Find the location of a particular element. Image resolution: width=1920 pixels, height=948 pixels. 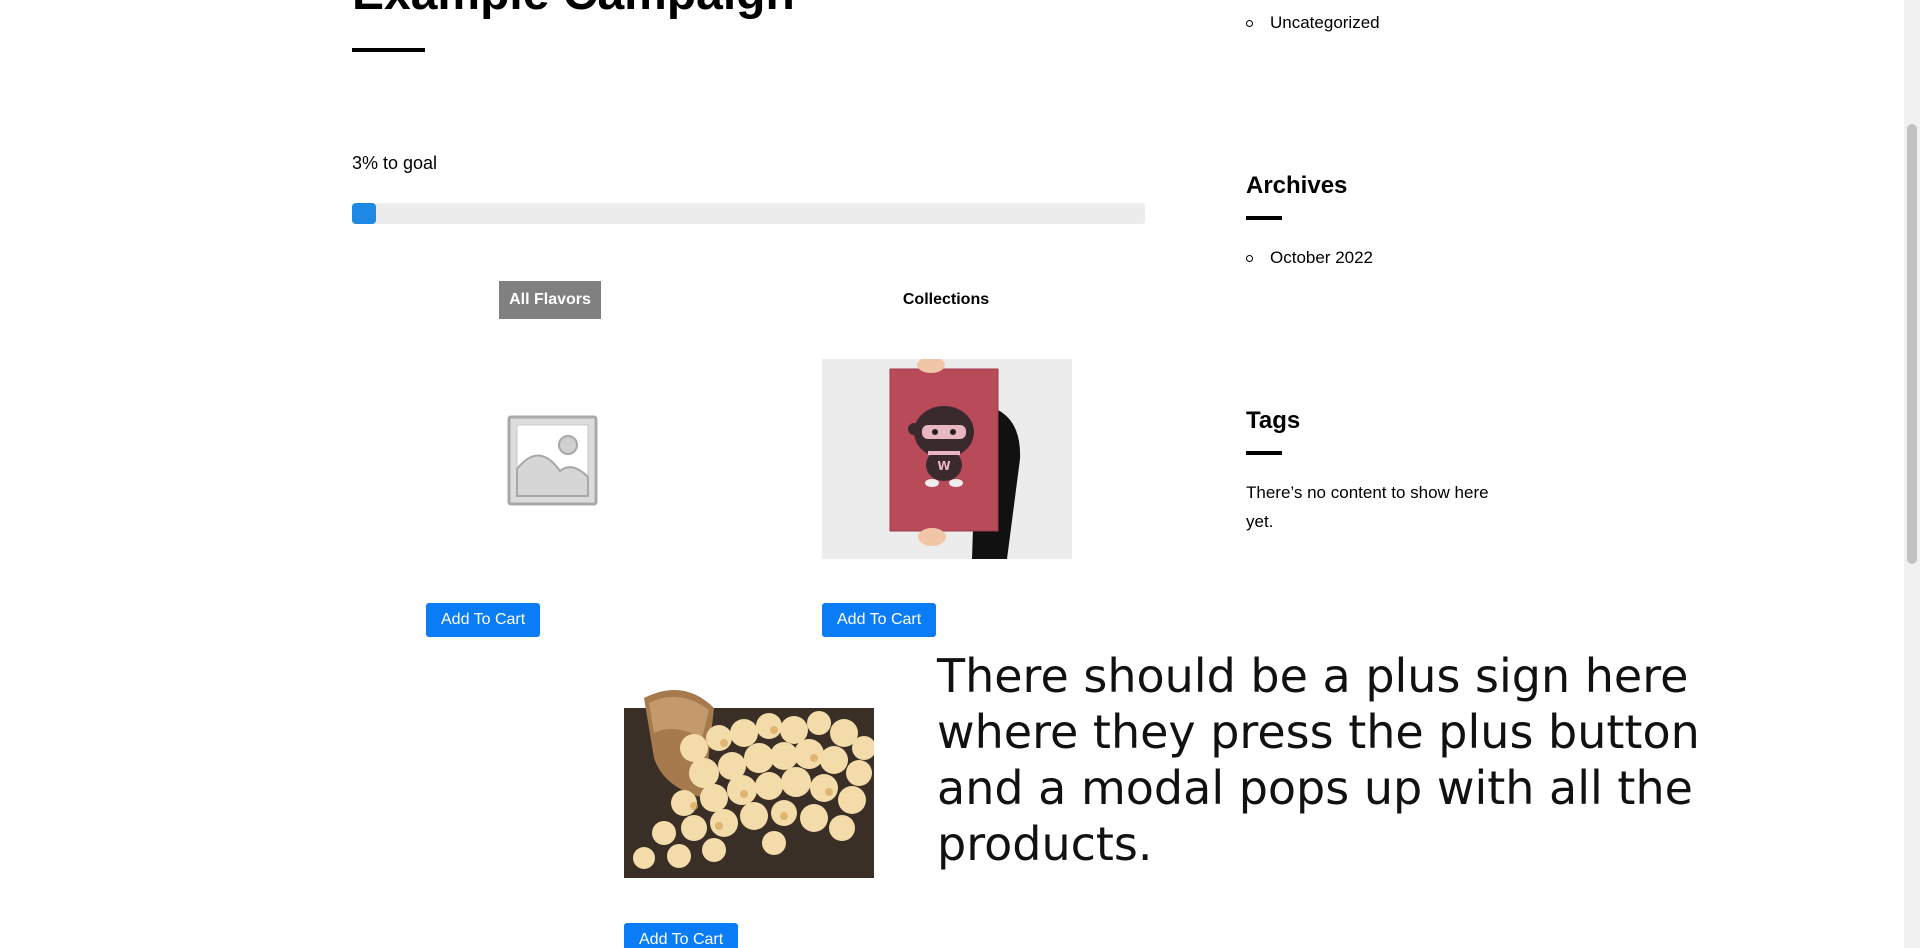

title-underline is located at coordinates (388, 50).